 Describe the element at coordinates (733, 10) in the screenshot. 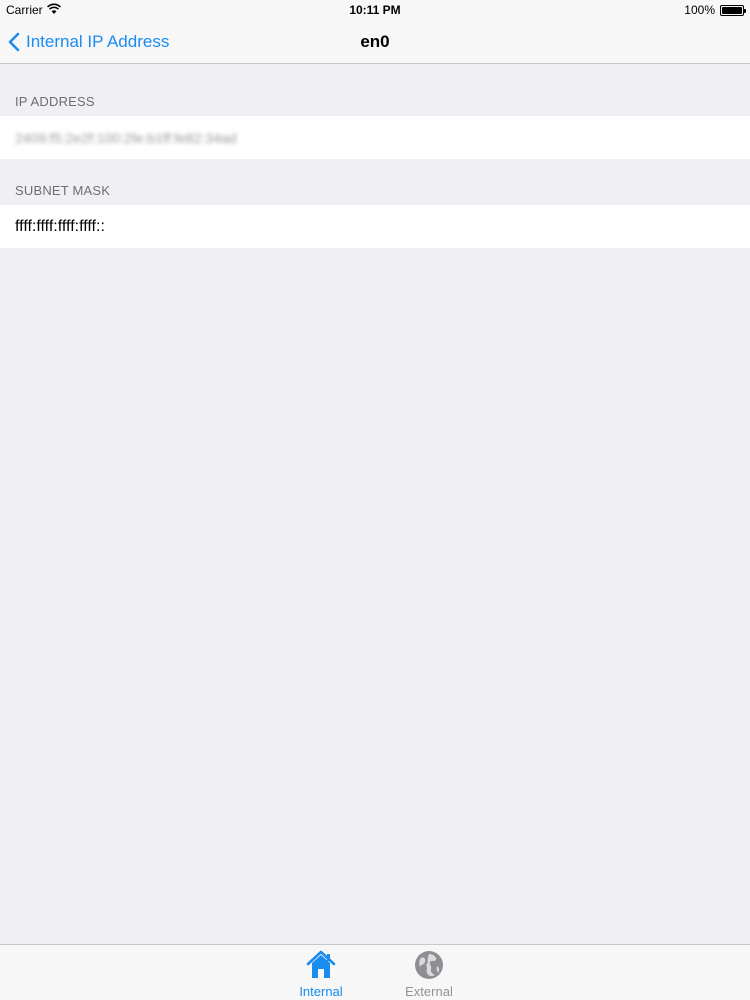

I see `battery-icon` at that location.